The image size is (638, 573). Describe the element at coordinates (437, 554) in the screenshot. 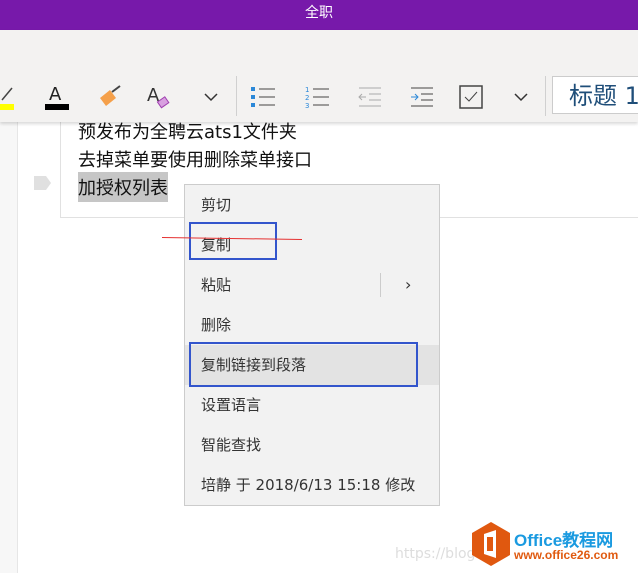

I see `watermark: https://blog.` at that location.